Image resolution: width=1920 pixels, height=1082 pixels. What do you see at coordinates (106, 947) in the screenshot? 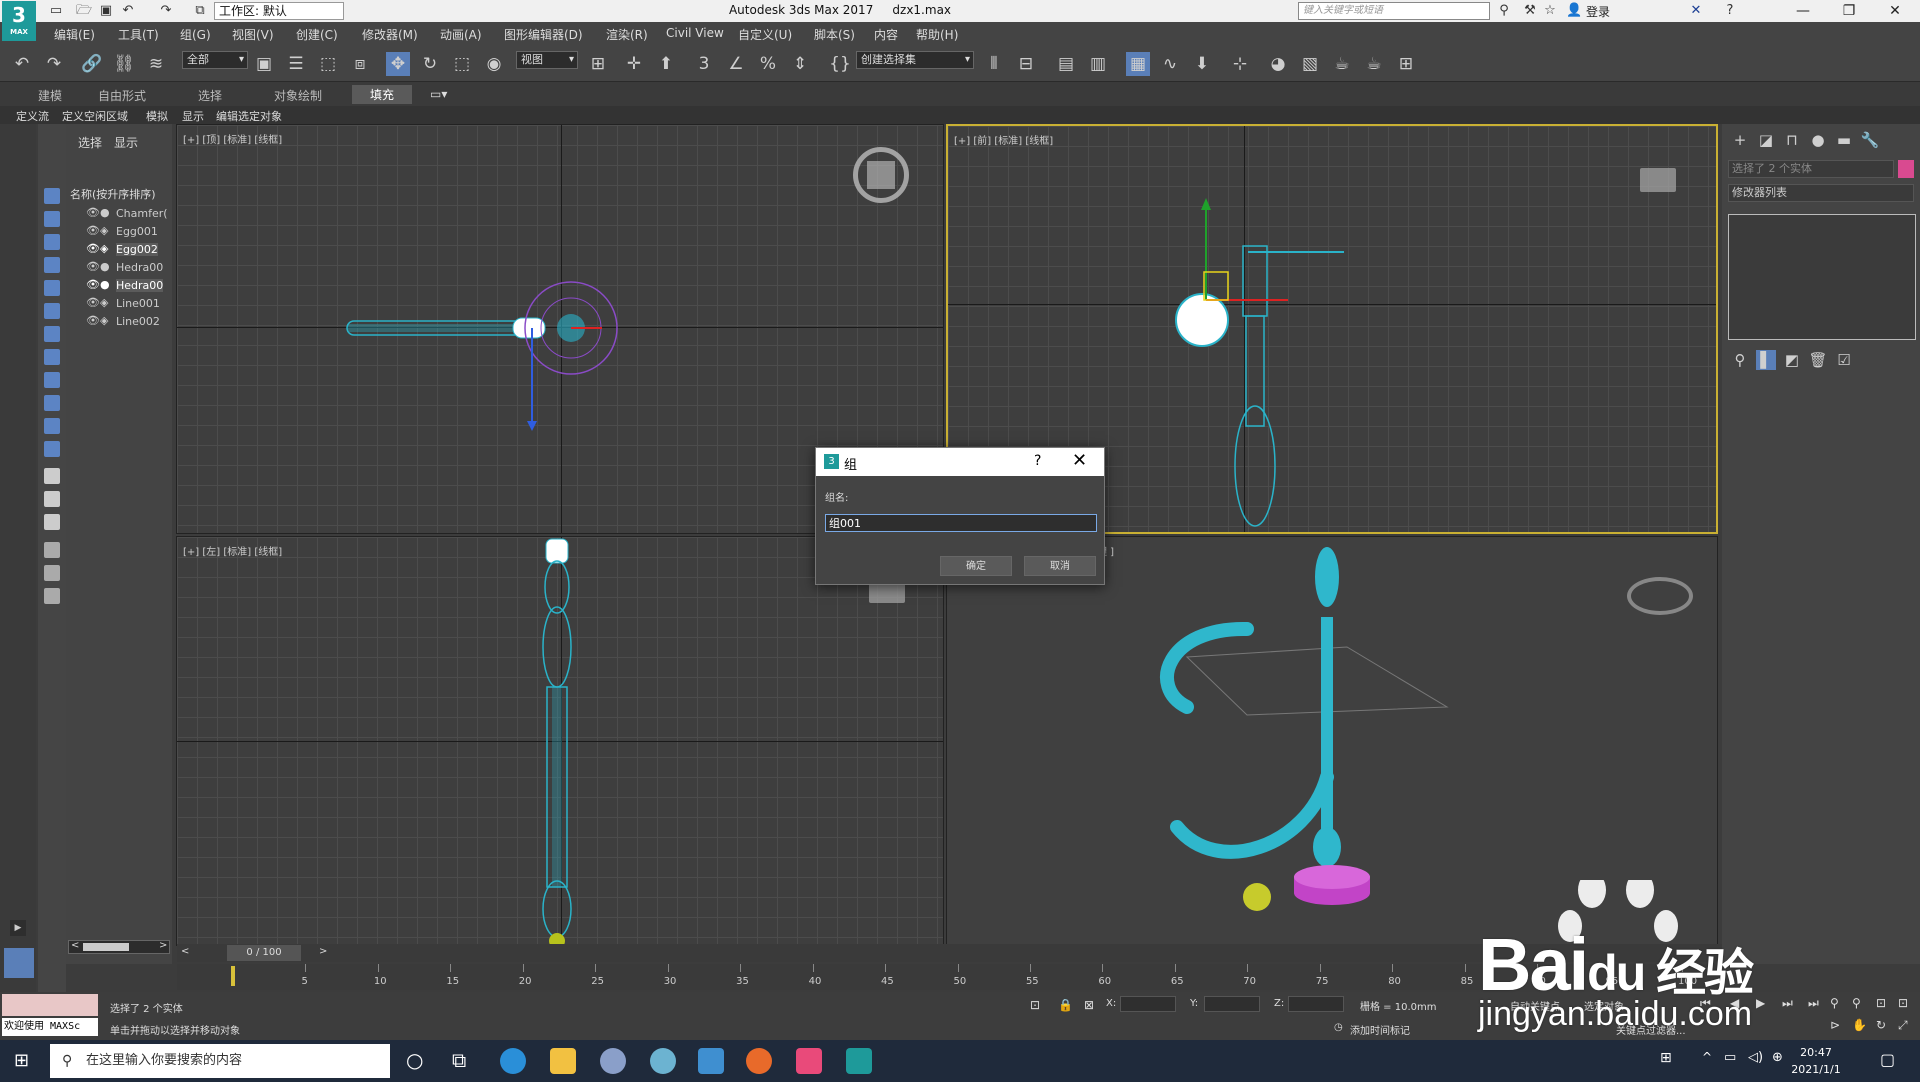
I see `scroll-thumb` at bounding box center [106, 947].